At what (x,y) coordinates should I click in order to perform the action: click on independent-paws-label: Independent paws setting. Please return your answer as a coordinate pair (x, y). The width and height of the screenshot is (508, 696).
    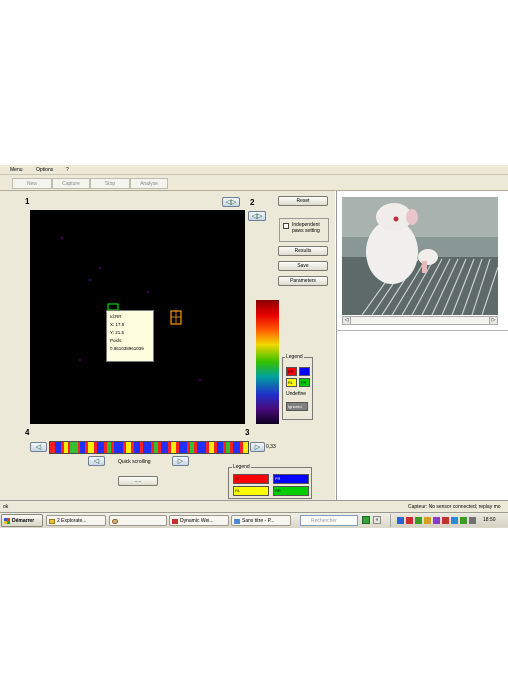
    Looking at the image, I should click on (306, 228).